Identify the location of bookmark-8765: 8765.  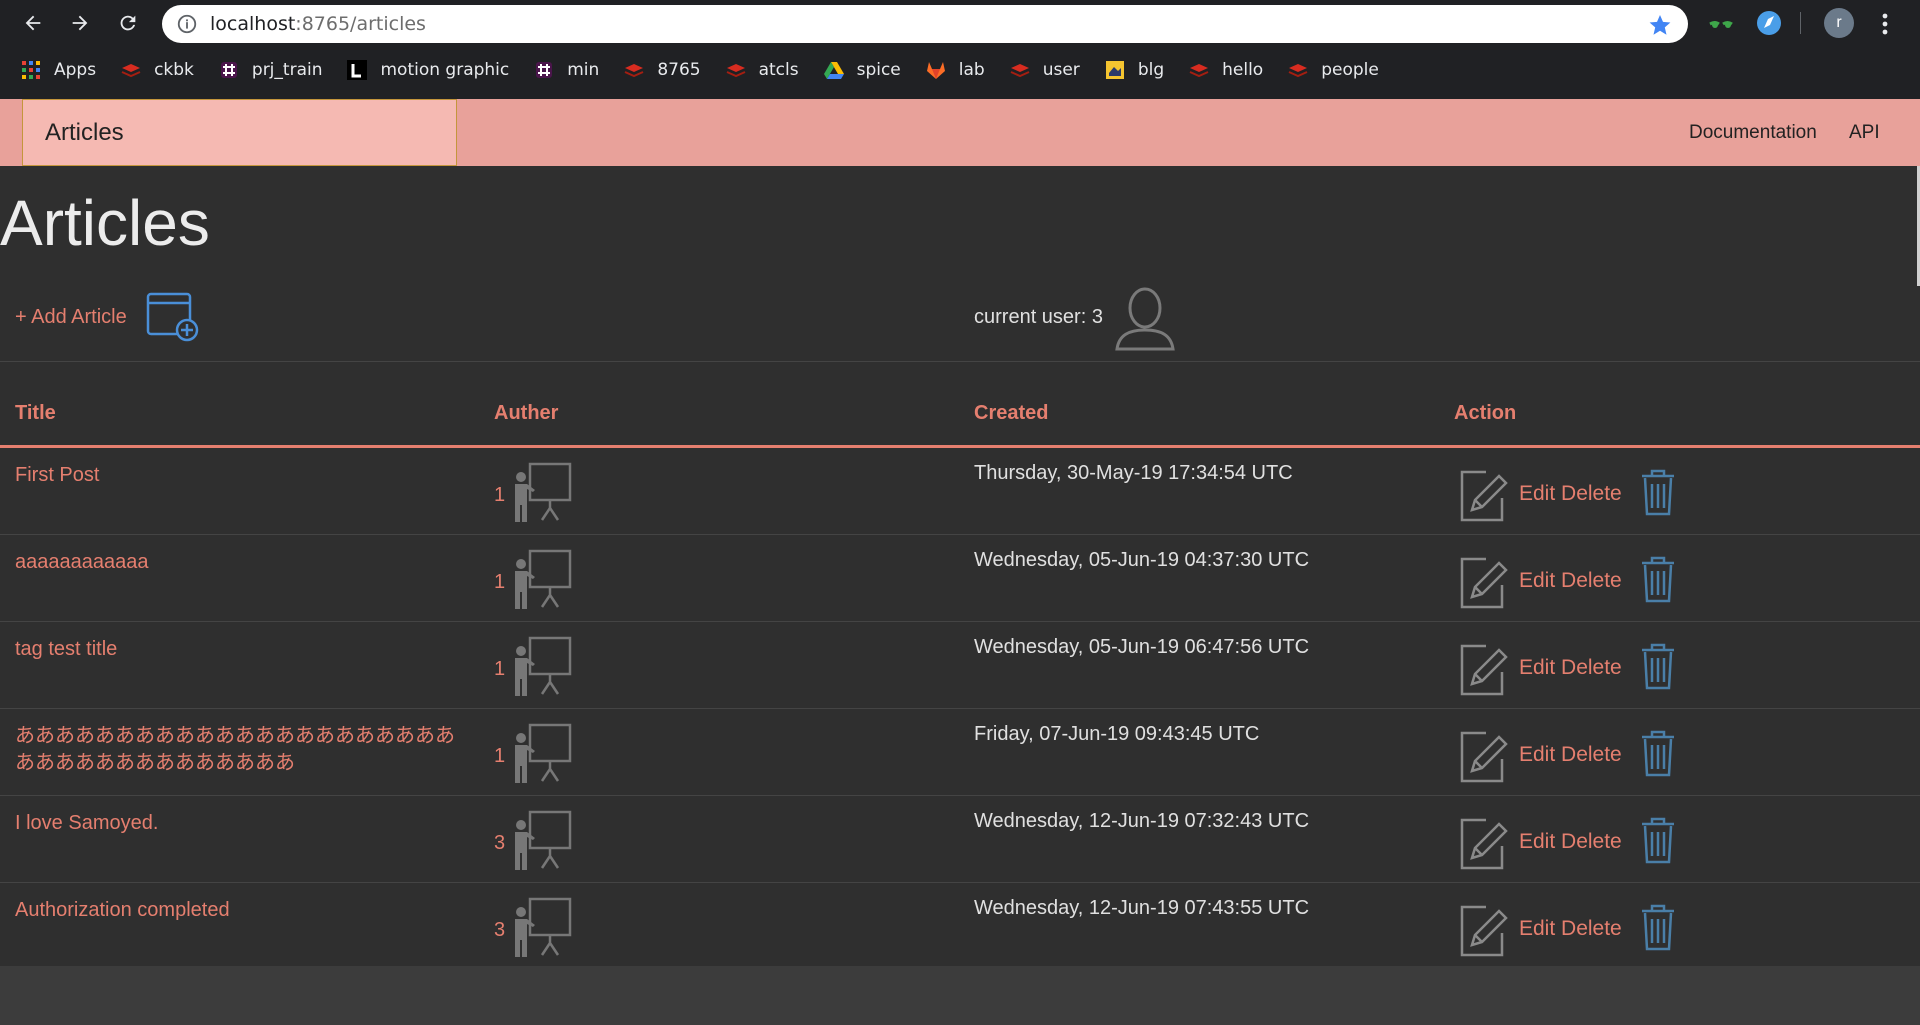
(667, 70).